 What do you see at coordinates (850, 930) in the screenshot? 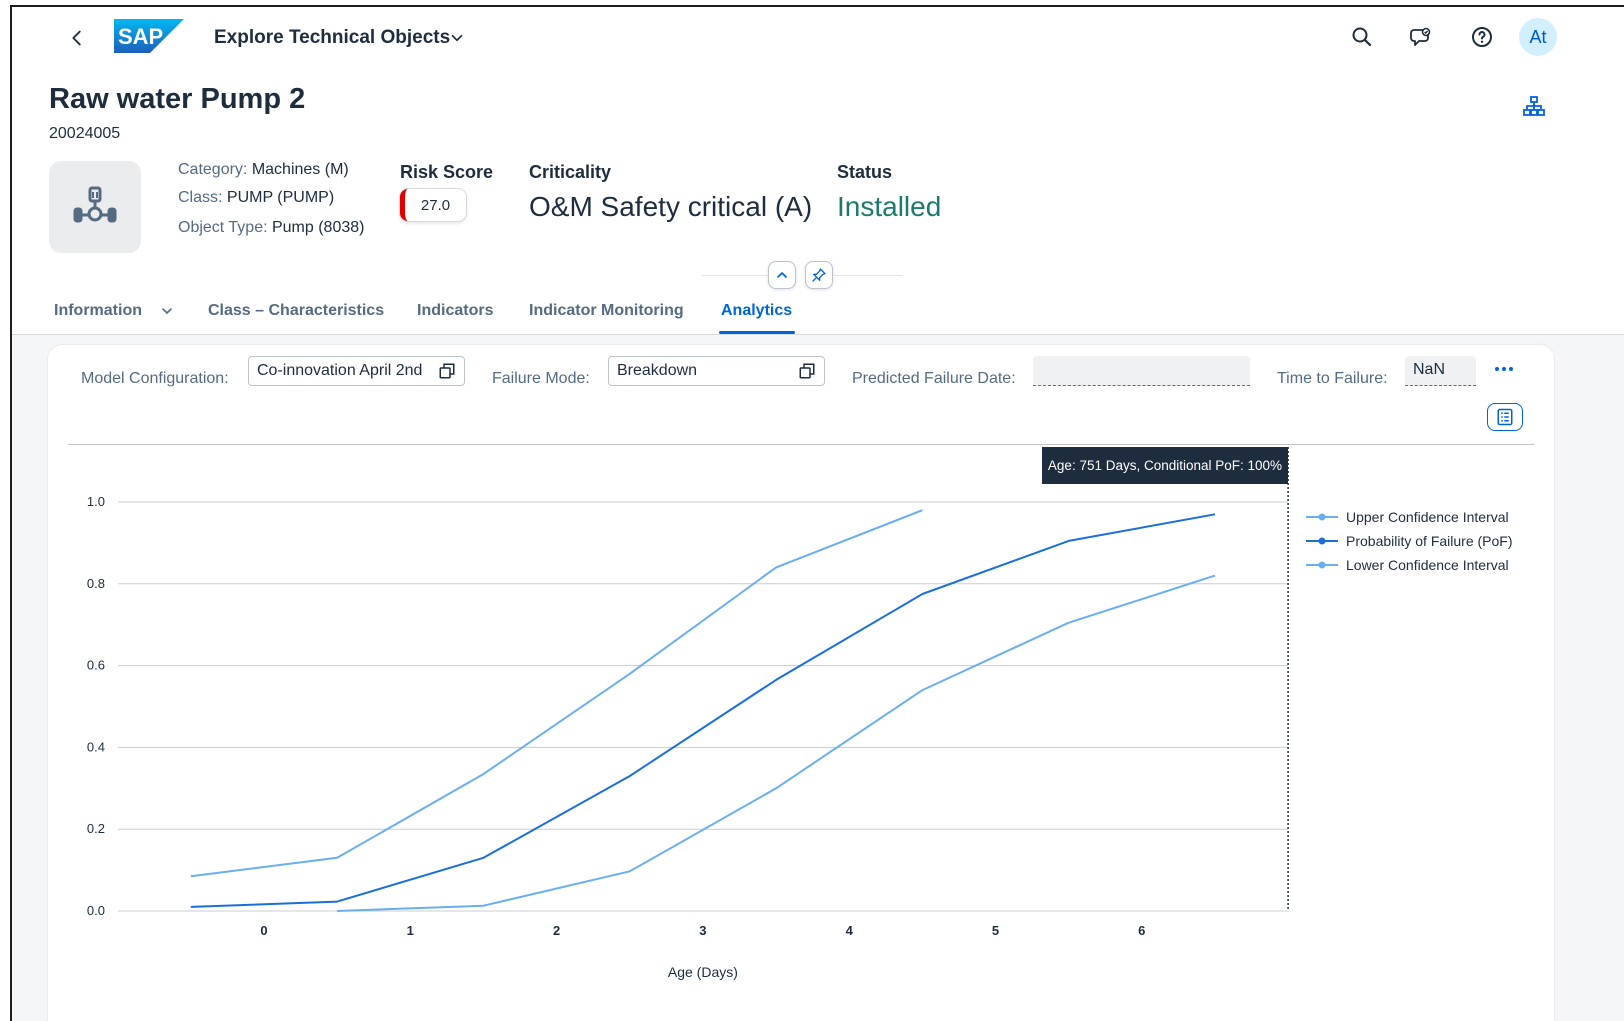
I see `x-tick-label: 4` at bounding box center [850, 930].